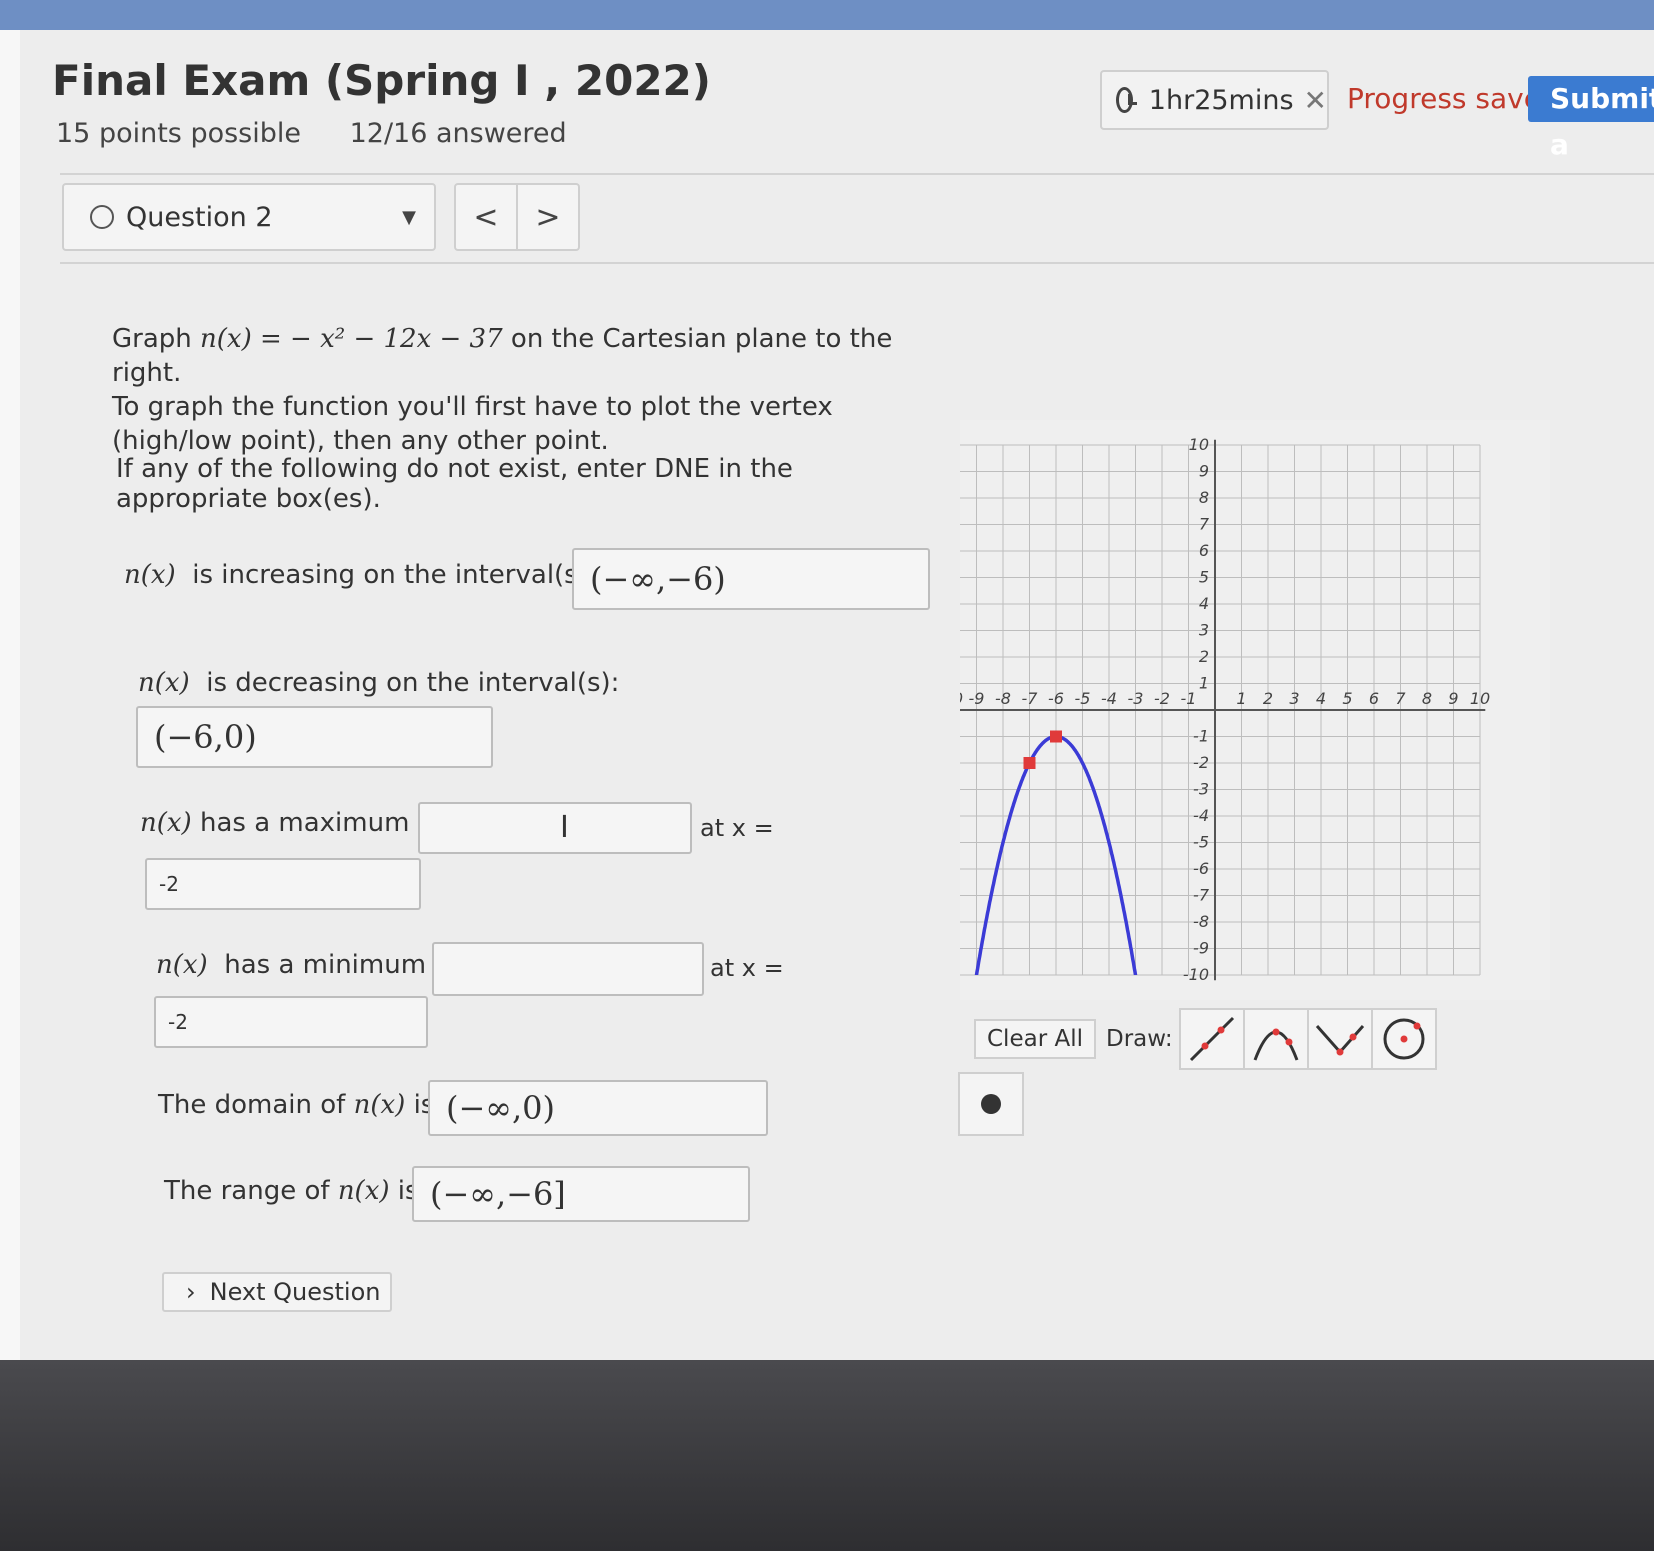 The height and width of the screenshot is (1551, 1654). Describe the element at coordinates (1321, 698) in the screenshot. I see `x-tick-label: 4` at that location.